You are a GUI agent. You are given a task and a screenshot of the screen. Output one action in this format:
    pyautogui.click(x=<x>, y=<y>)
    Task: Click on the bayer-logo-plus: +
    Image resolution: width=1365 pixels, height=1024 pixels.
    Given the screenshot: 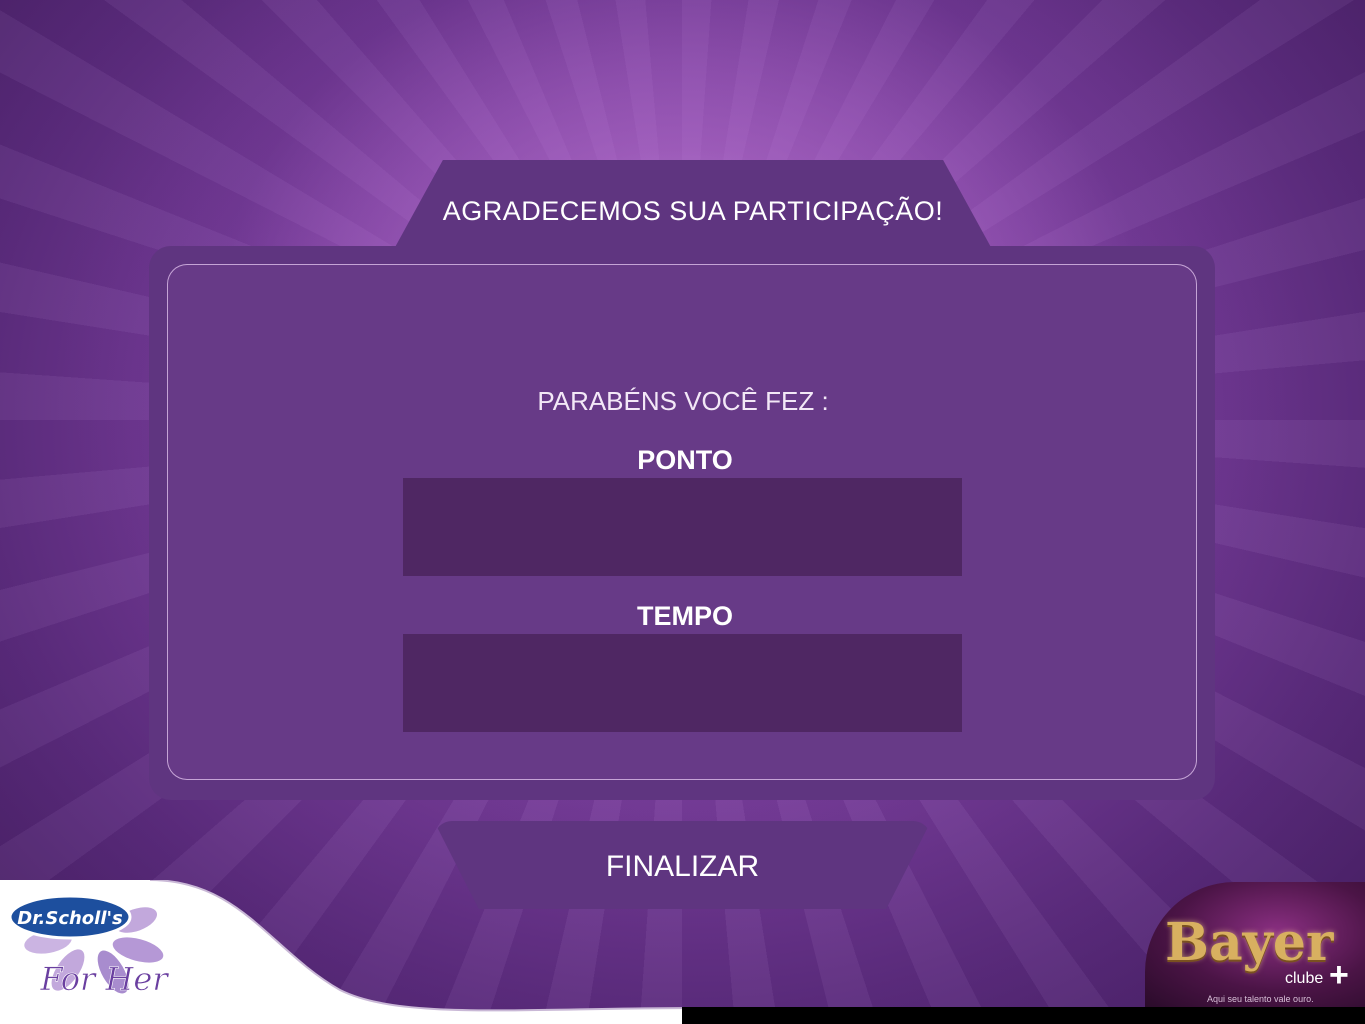 What is the action you would take?
    pyautogui.click(x=1339, y=975)
    